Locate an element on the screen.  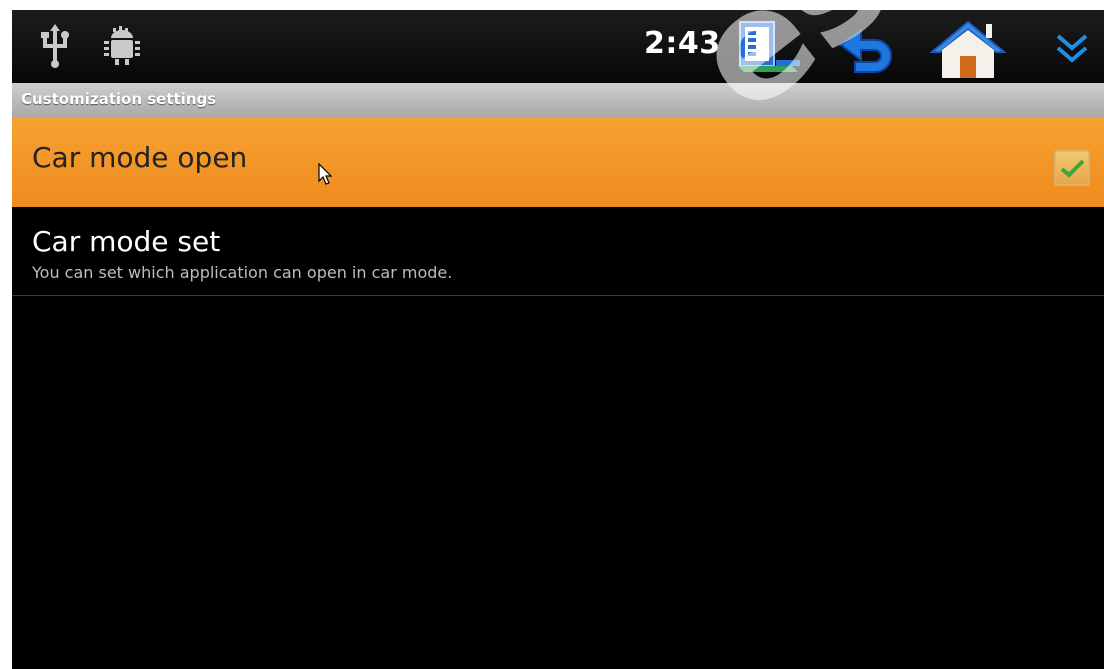
back-icon is located at coordinates (870, 50).